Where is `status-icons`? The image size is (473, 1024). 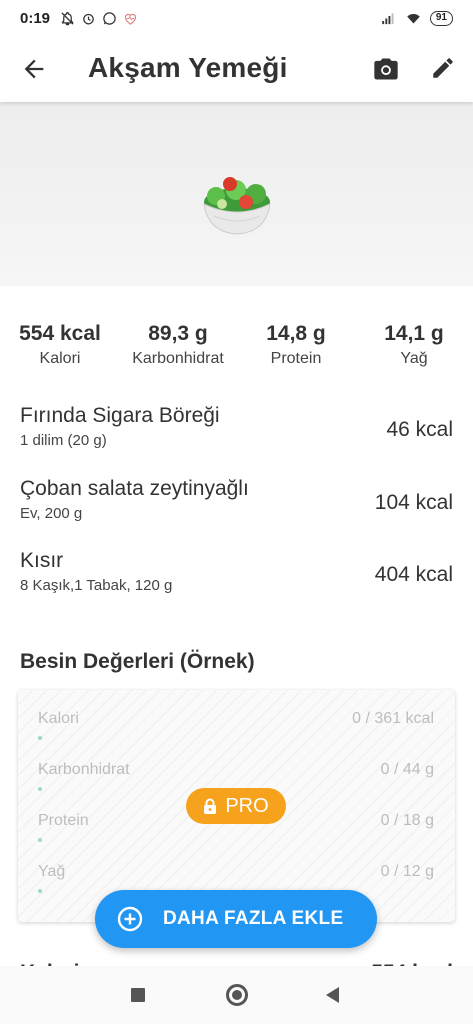 status-icons is located at coordinates (99, 18).